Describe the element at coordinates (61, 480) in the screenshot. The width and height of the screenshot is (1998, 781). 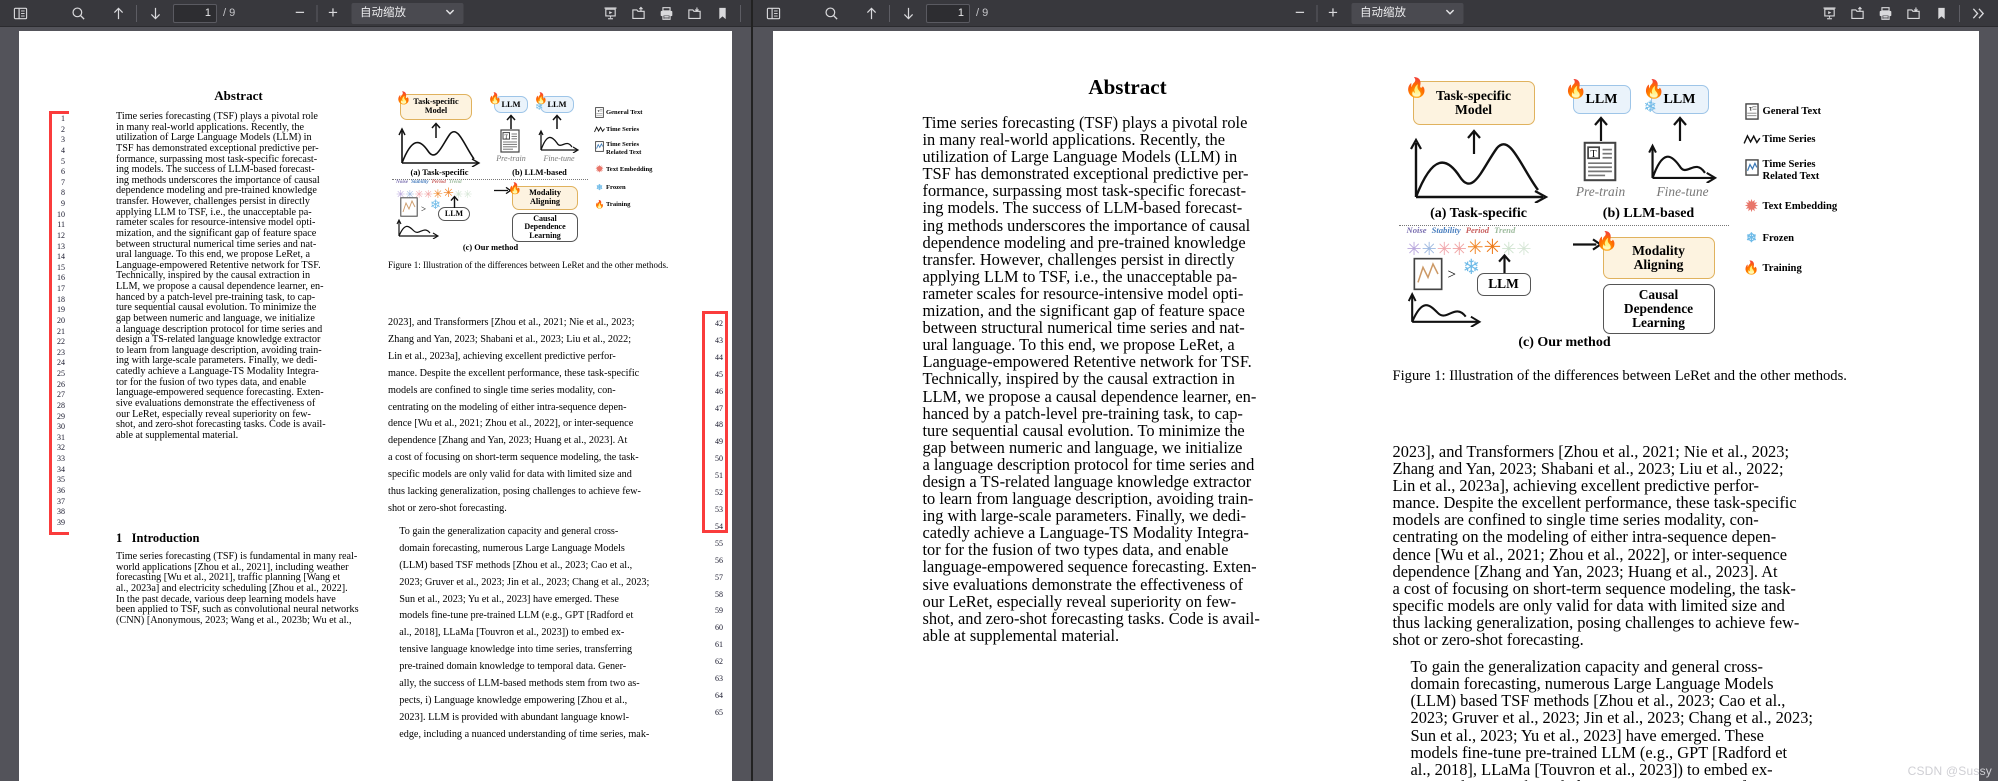
I see `line-number: 35` at that location.